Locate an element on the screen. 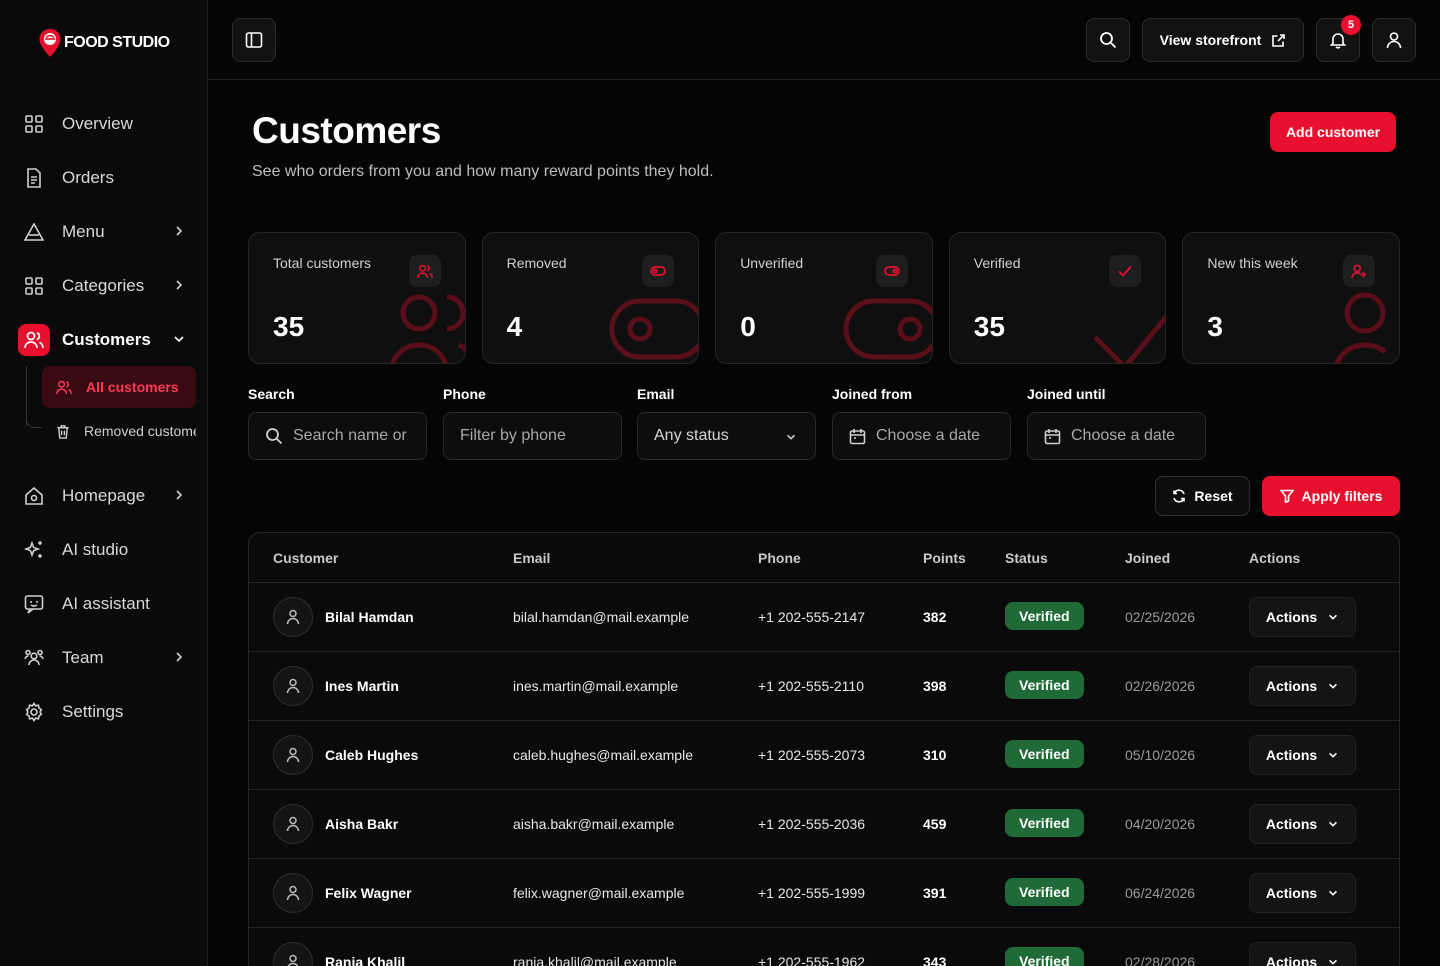  customer-name: Bilal Hamdan is located at coordinates (369, 617).